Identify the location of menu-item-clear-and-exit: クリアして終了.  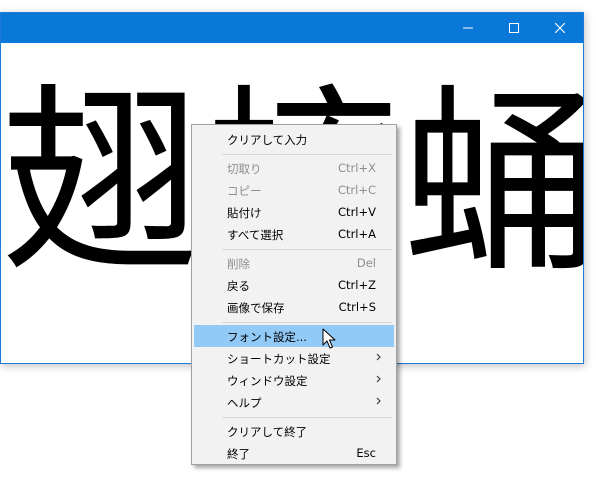
(294, 431).